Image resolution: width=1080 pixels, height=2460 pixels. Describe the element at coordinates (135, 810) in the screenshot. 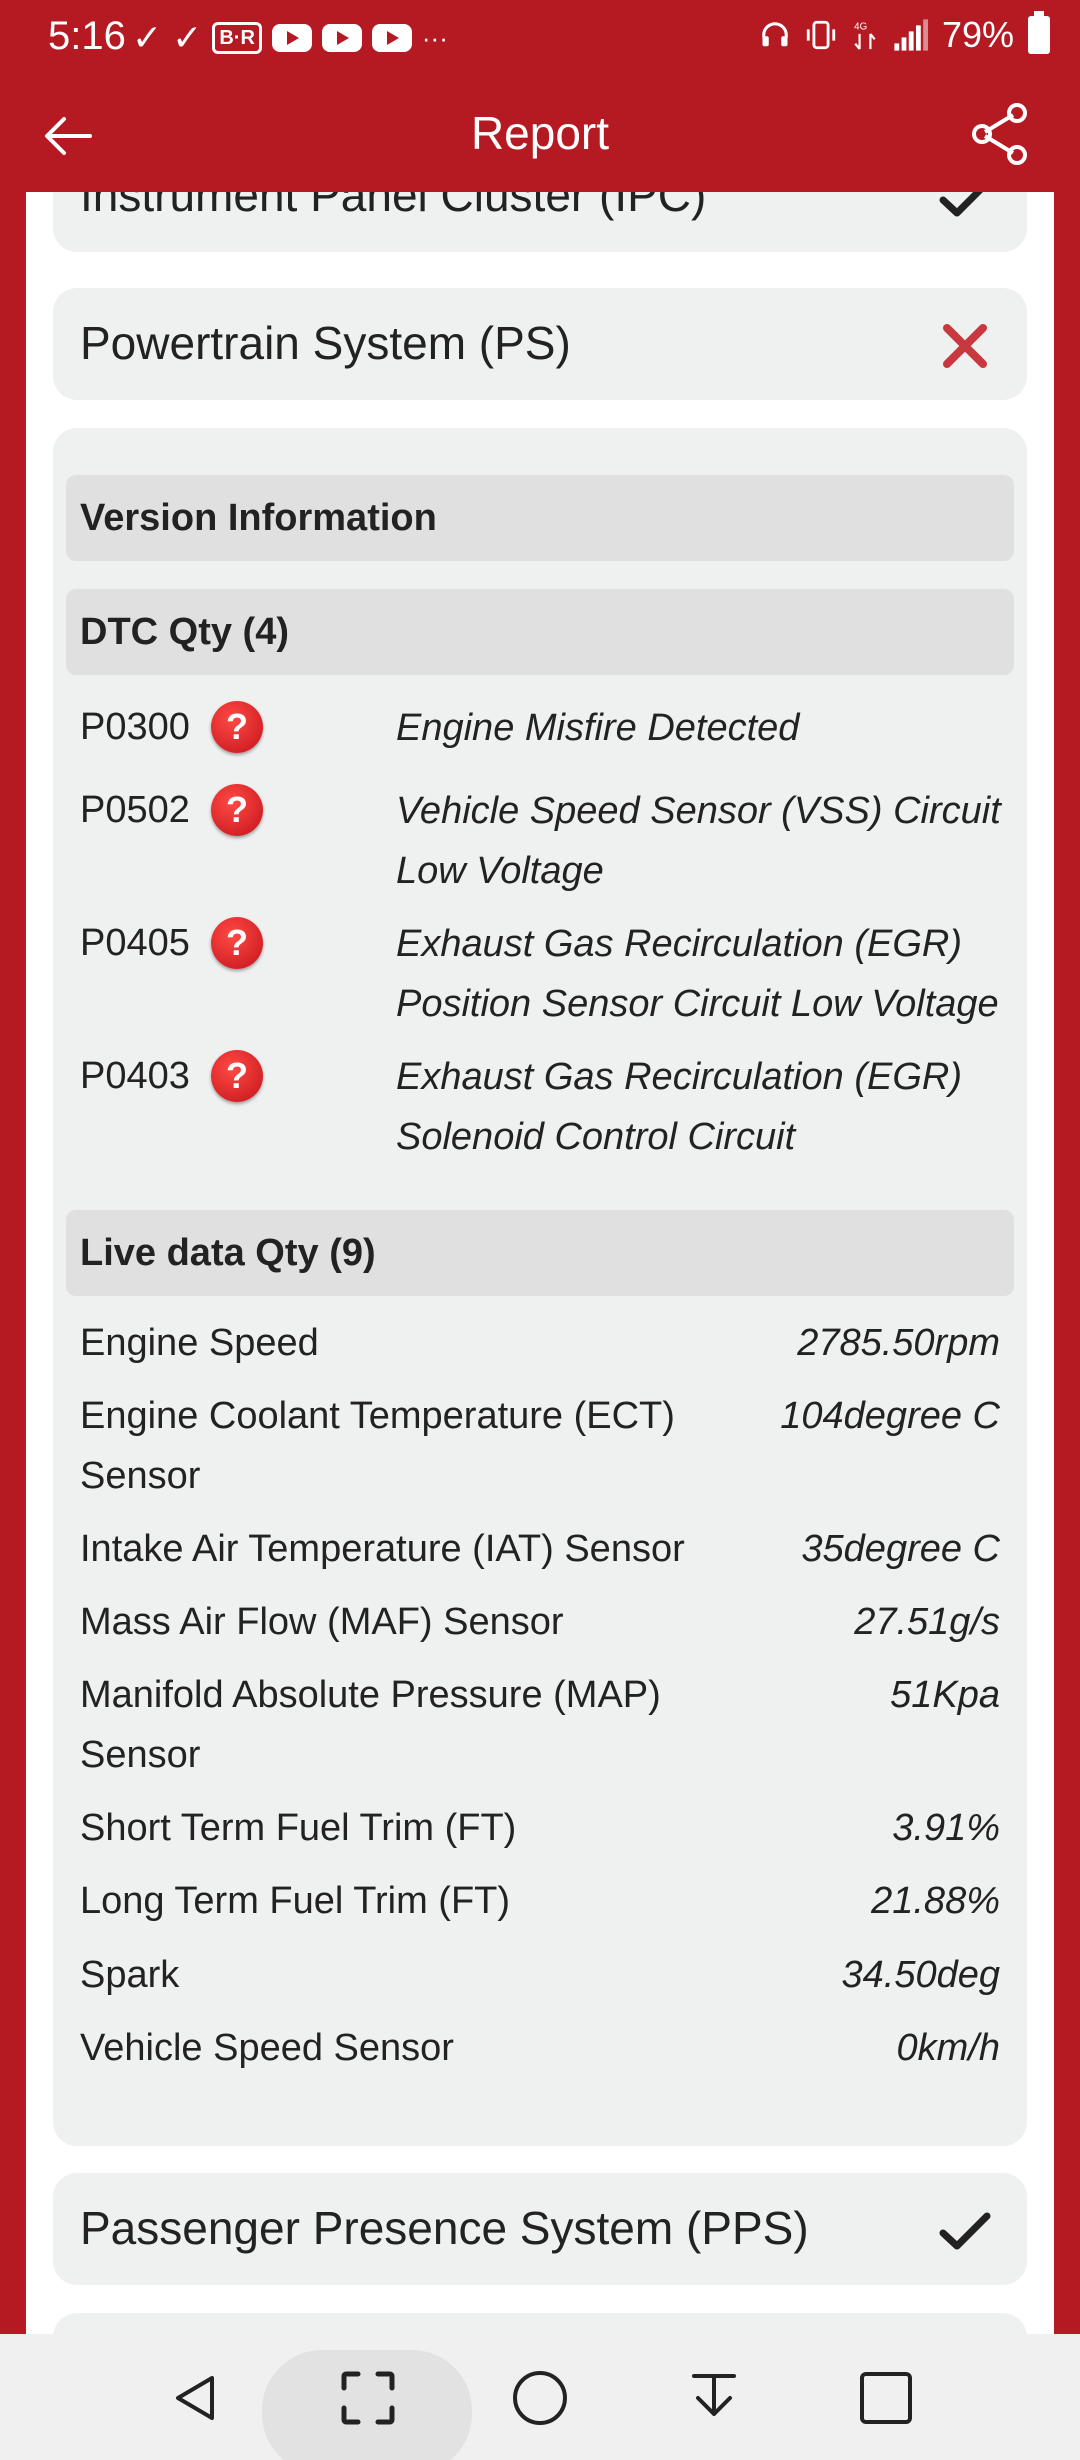

I see `dtc-code: P0502` at that location.